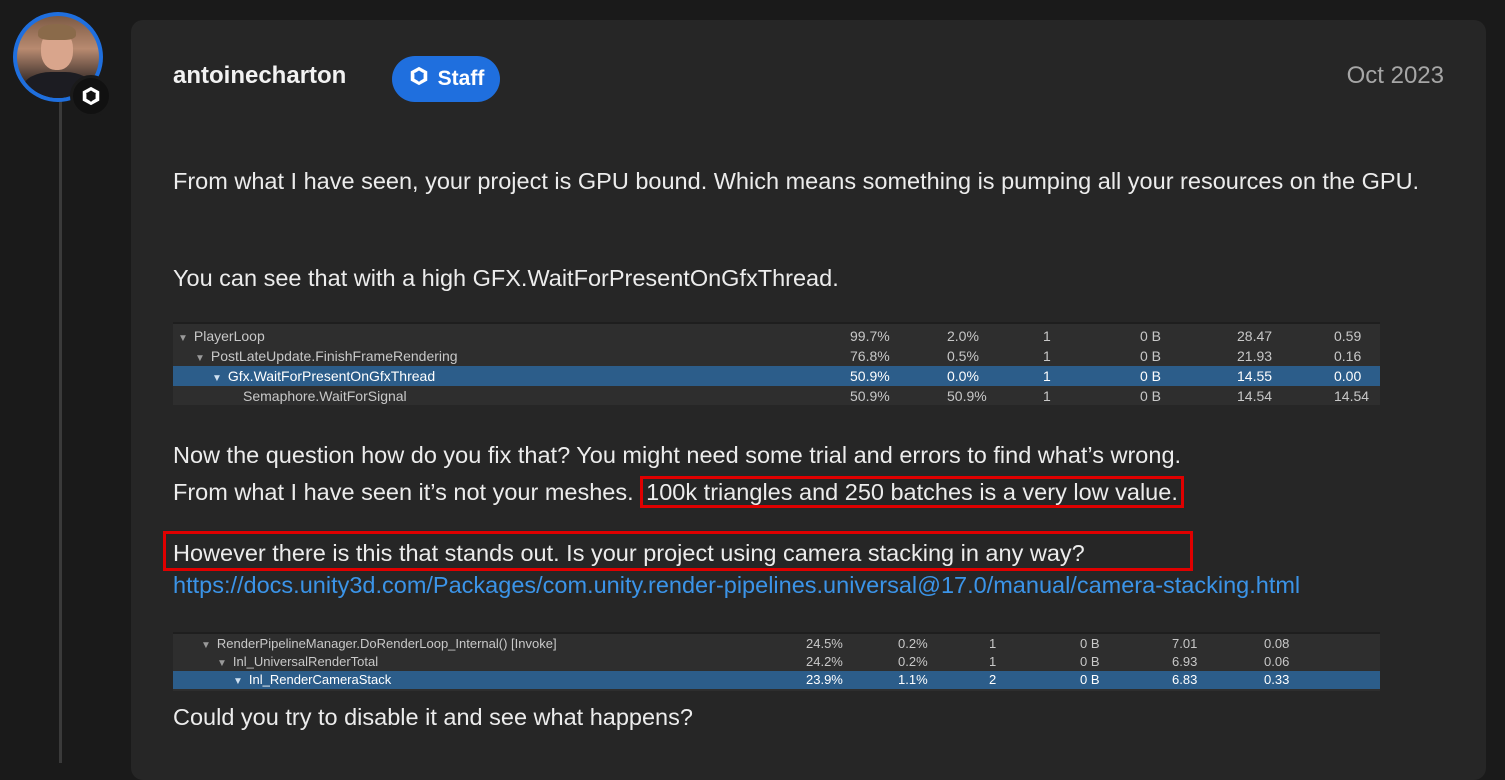 The height and width of the screenshot is (780, 1505). Describe the element at coordinates (1255, 356) in the screenshot. I see `time-cell: 21.93` at that location.